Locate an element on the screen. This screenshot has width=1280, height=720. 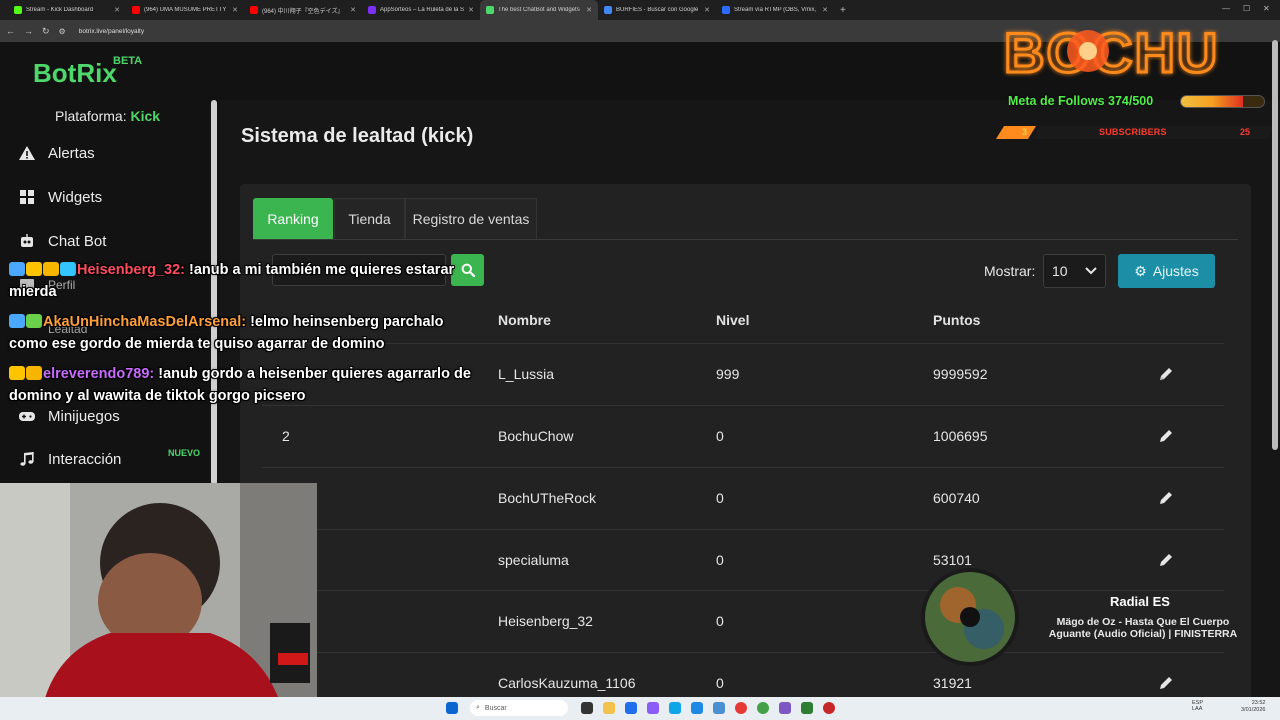
follows-goal-text: Meta de Follows 374/500 is located at coordinates (1081, 101).